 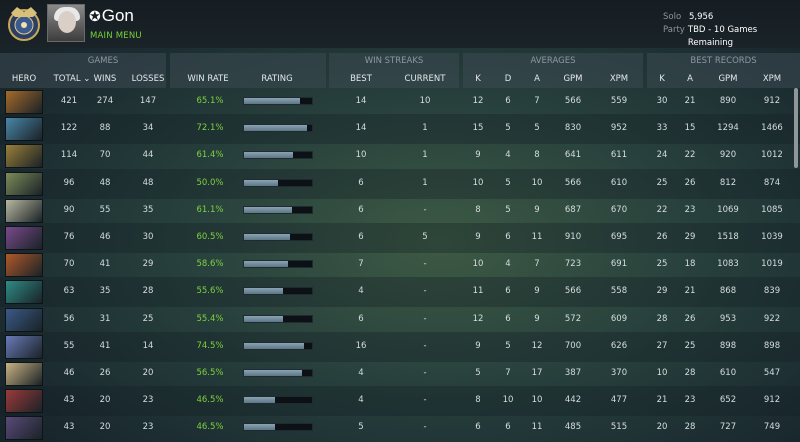 I want to click on table-row: 122 88 34 72.1% 14 1 15 5 5 830 952 33 15 1294 1466, so click(x=400, y=129).